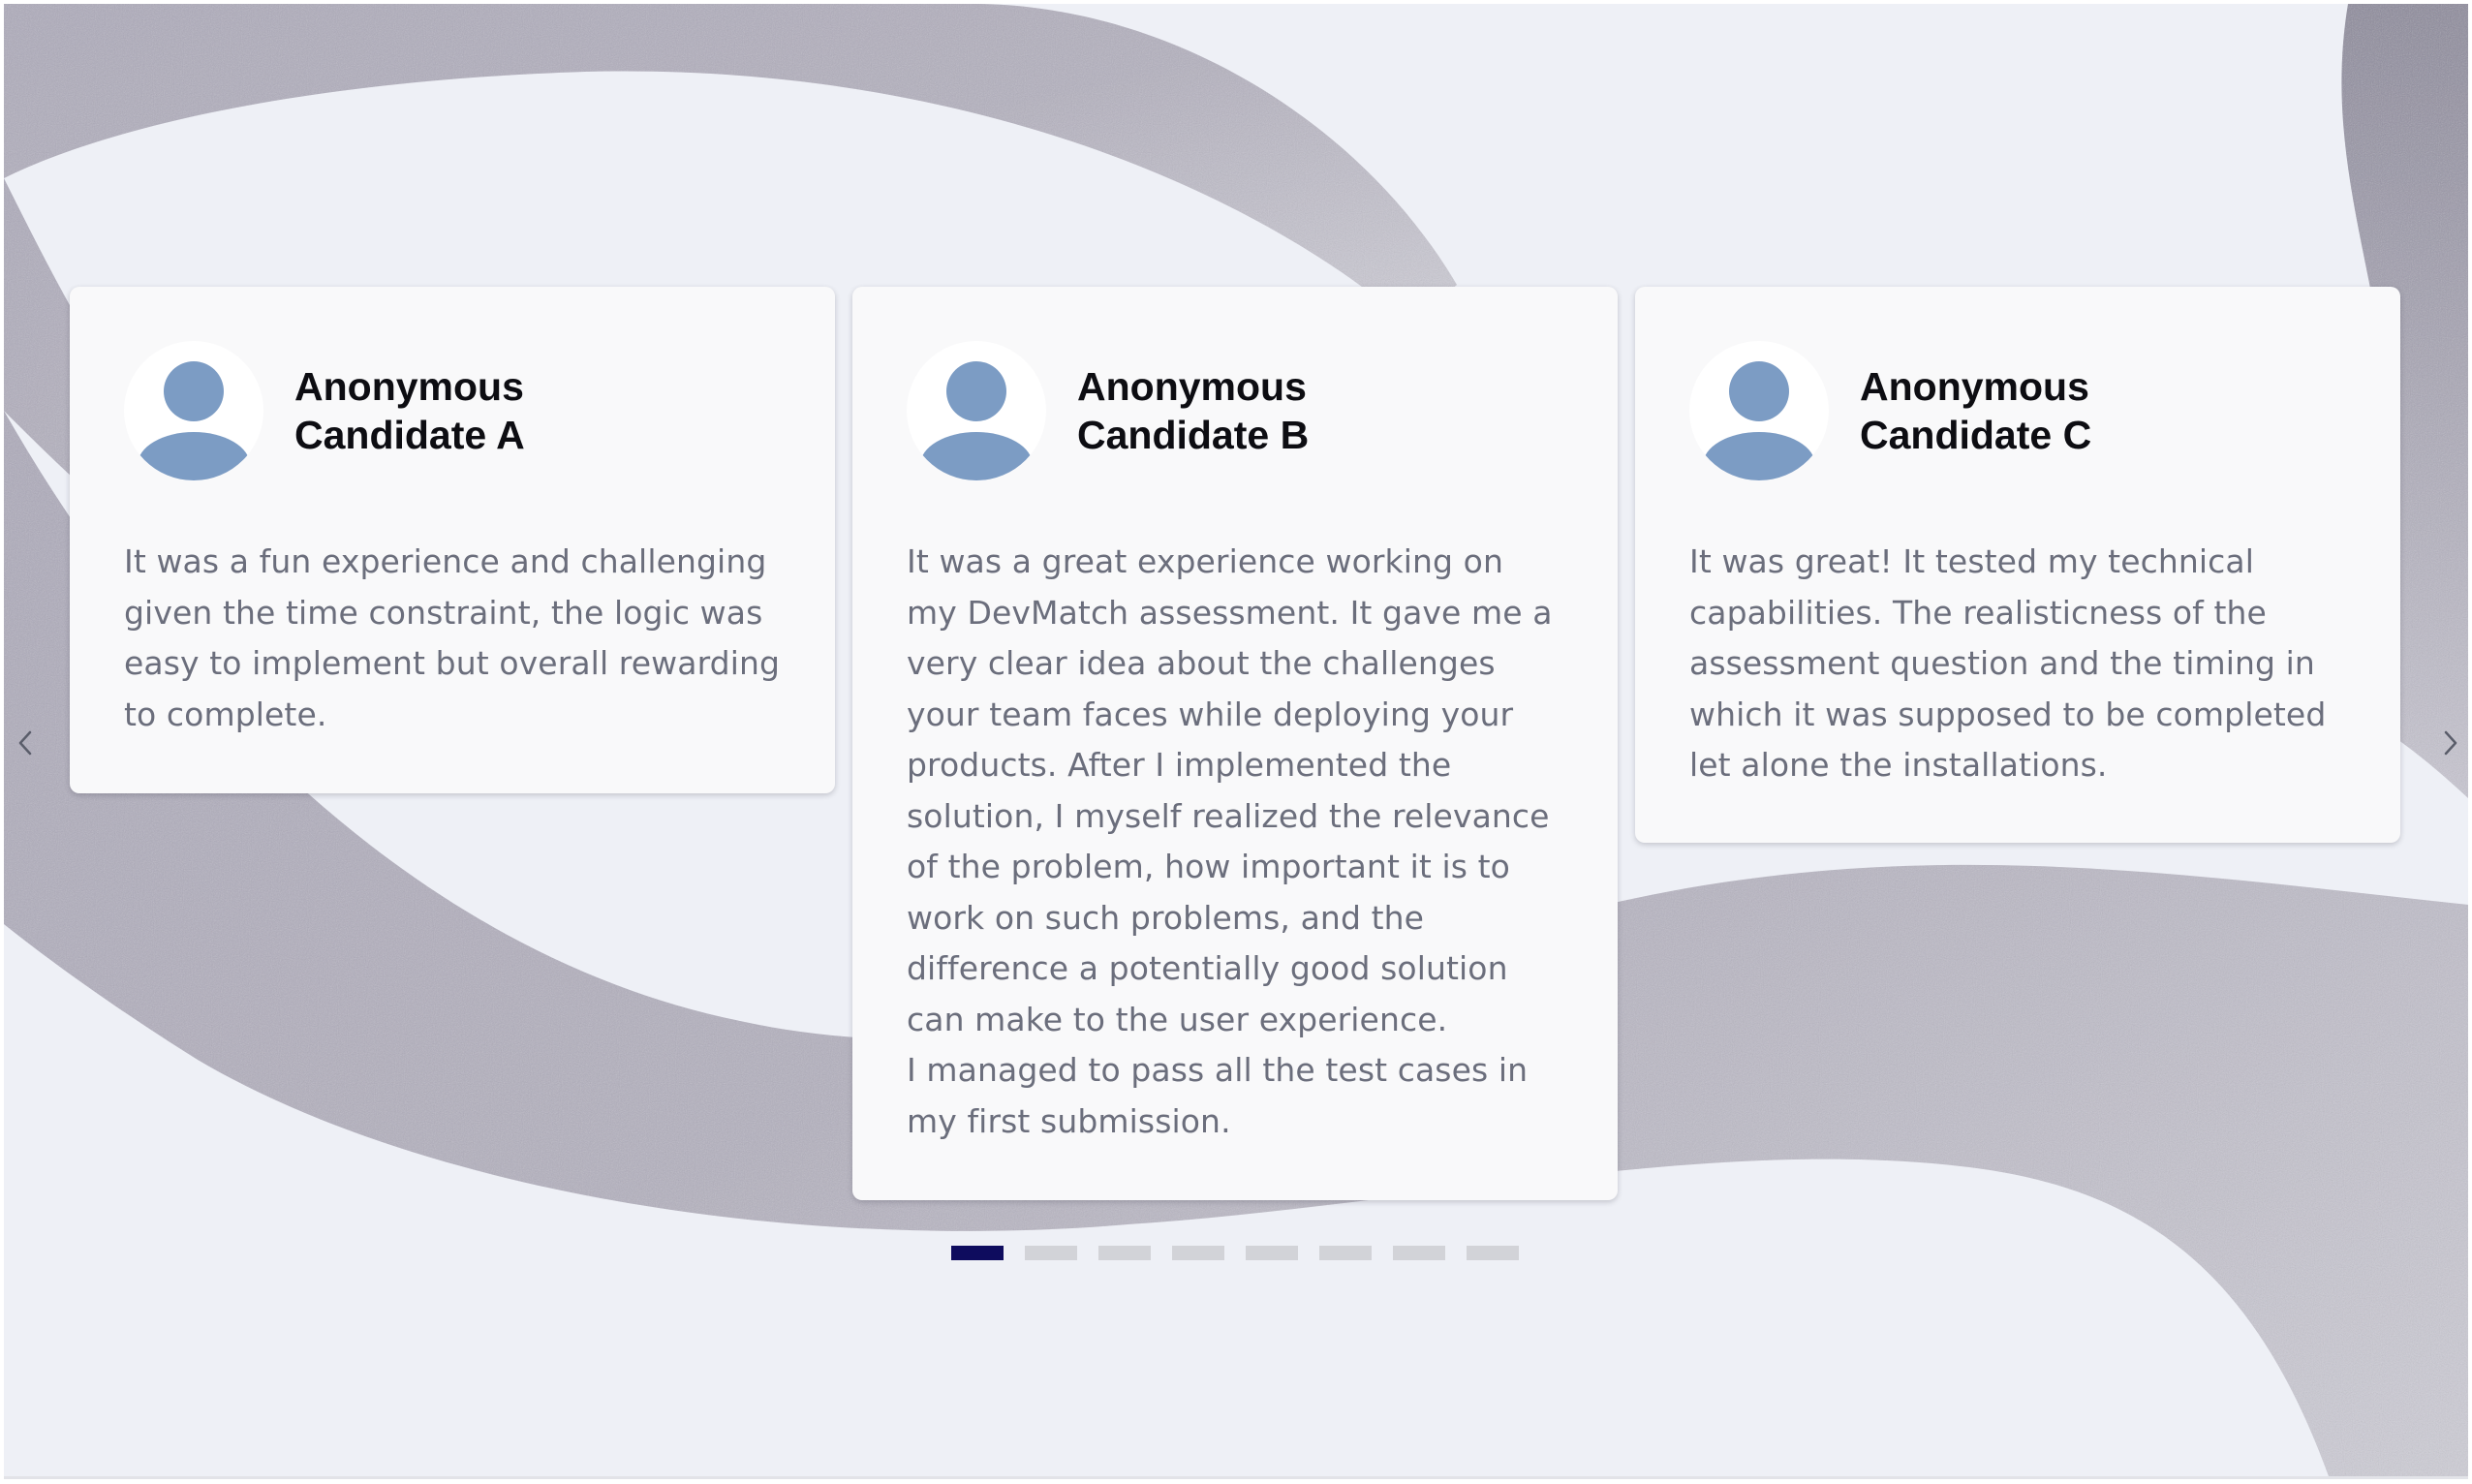 The image size is (2472, 1484). Describe the element at coordinates (409, 410) in the screenshot. I see `candidate-name: Anonymous Candidate A` at that location.